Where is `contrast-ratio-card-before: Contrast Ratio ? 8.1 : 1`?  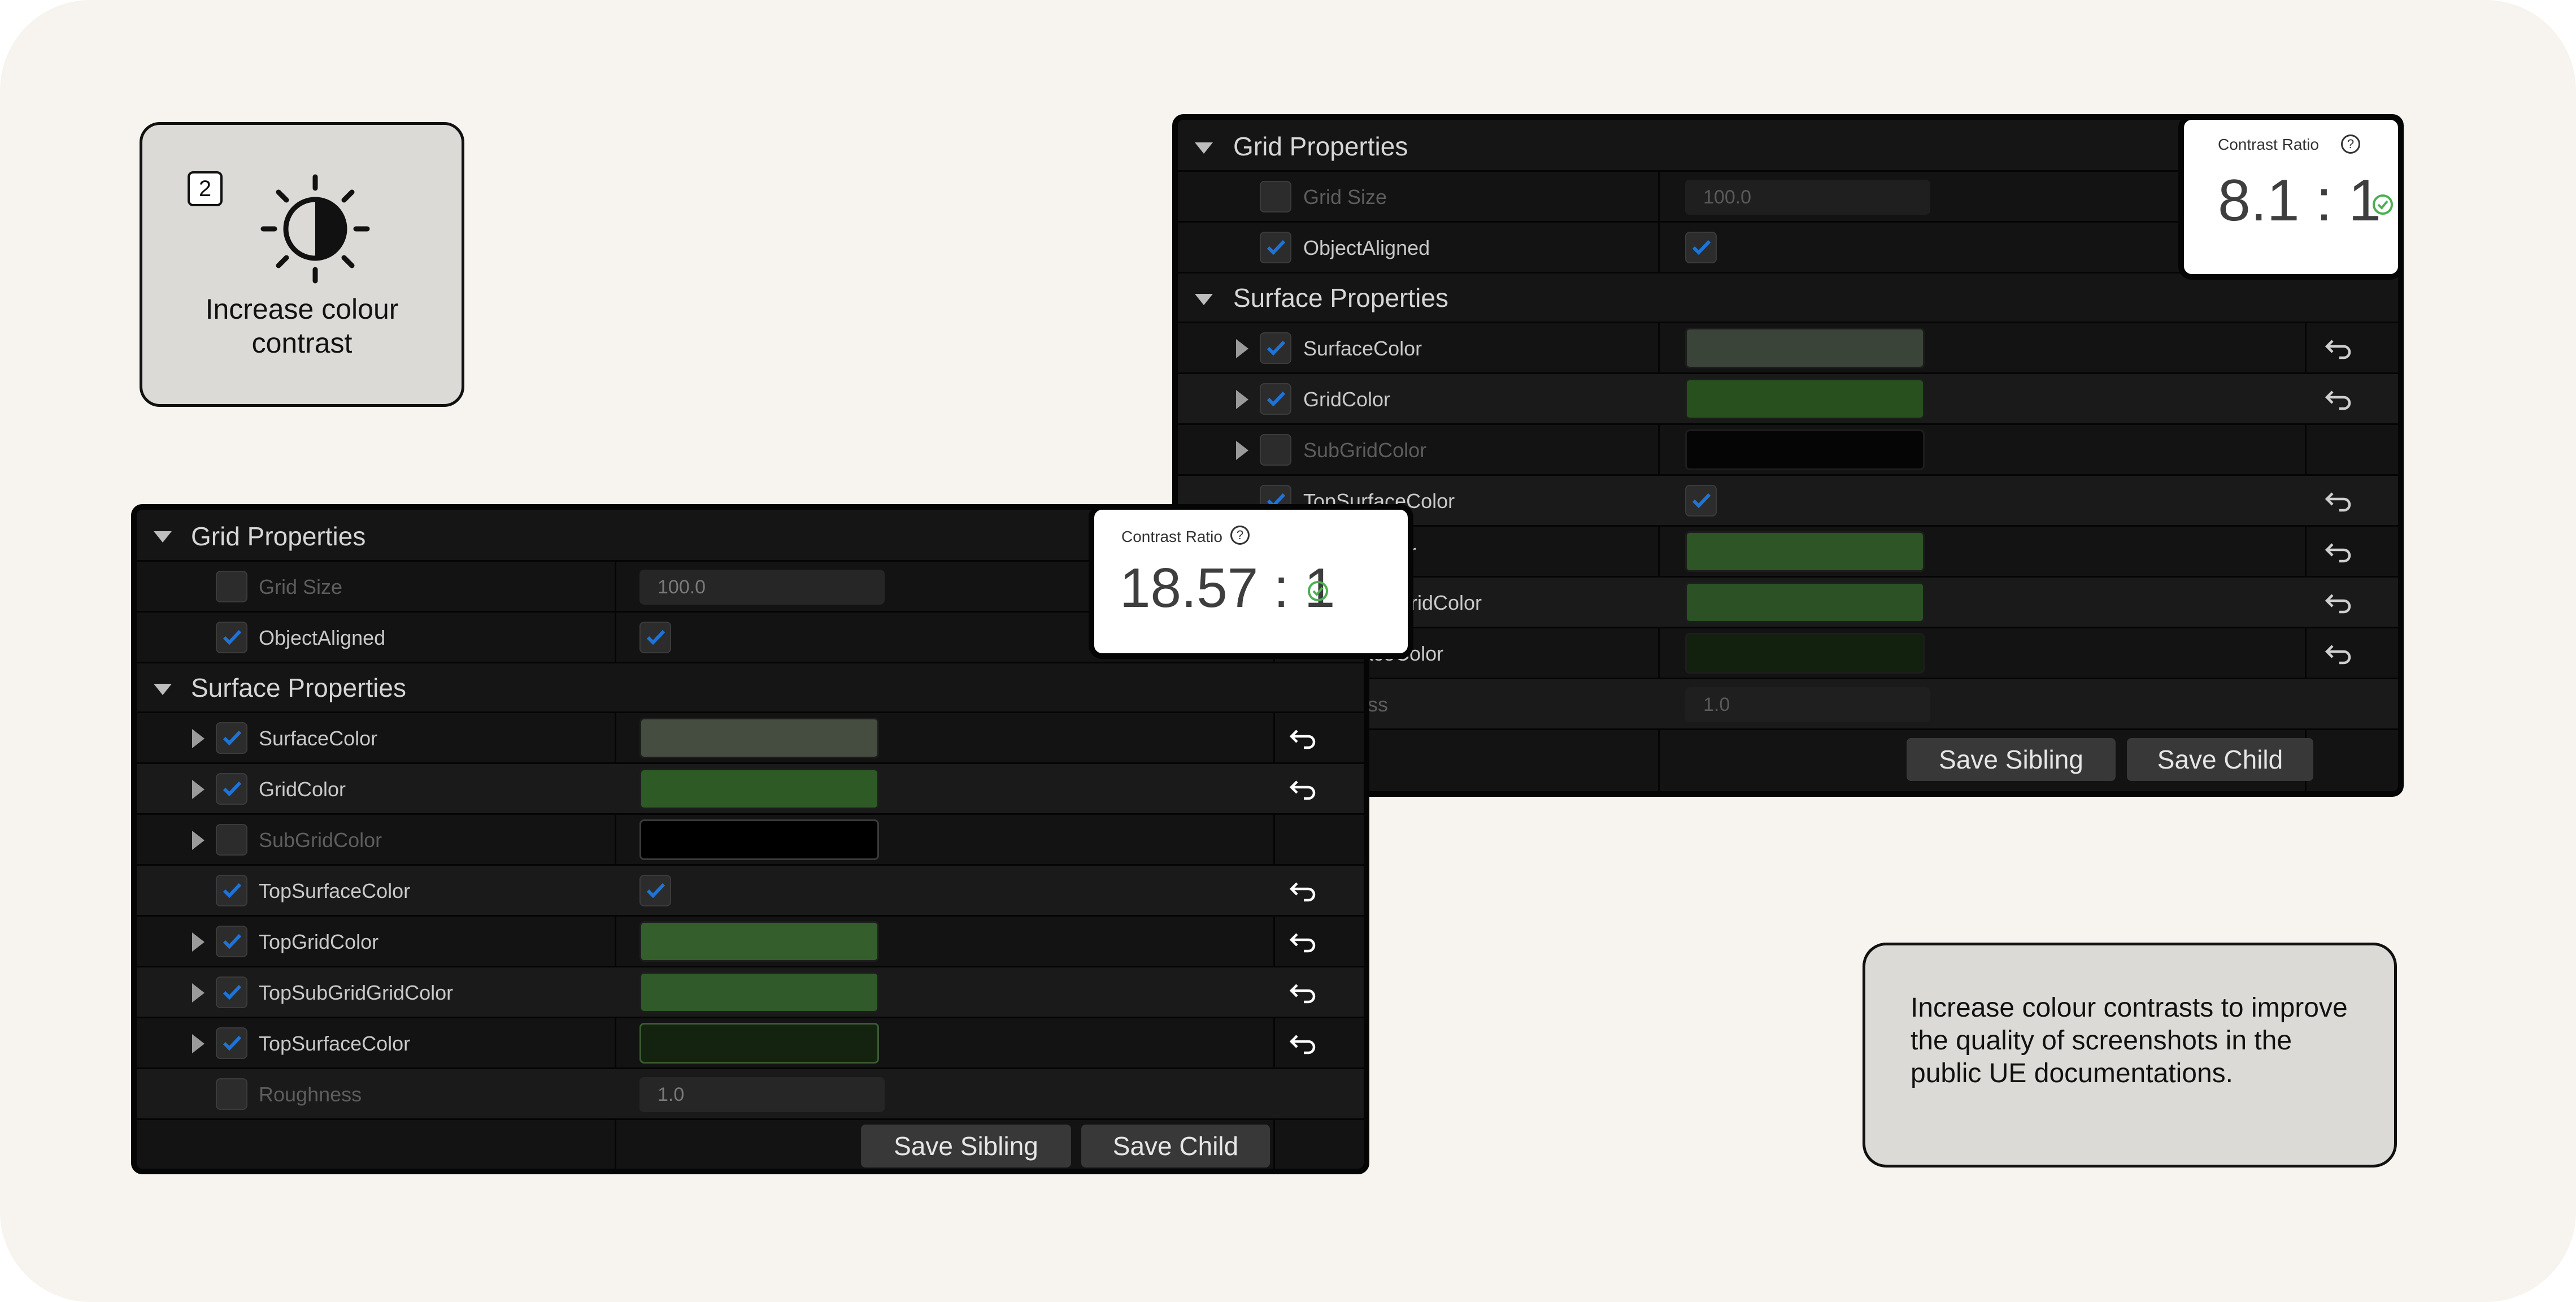 contrast-ratio-card-before: Contrast Ratio ? 8.1 : 1 is located at coordinates (2291, 197).